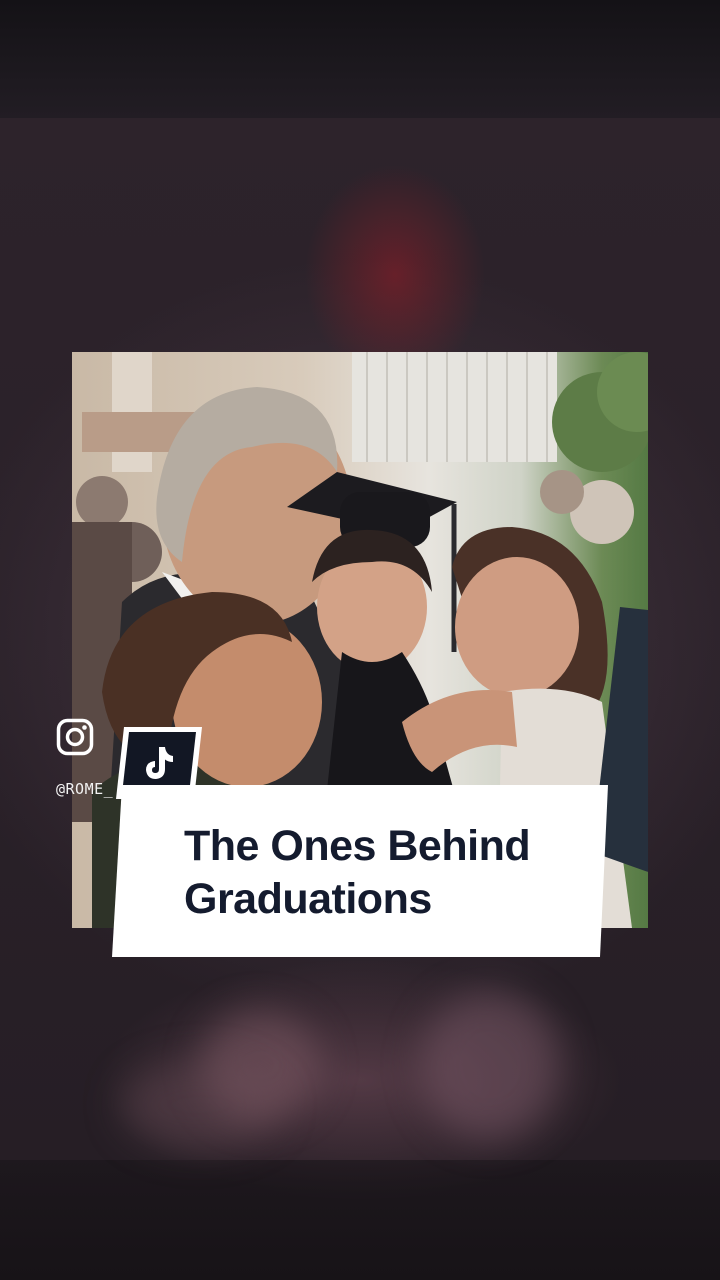 The width and height of the screenshot is (720, 1280). What do you see at coordinates (84, 789) in the screenshot?
I see `account-handle: @ROME_` at bounding box center [84, 789].